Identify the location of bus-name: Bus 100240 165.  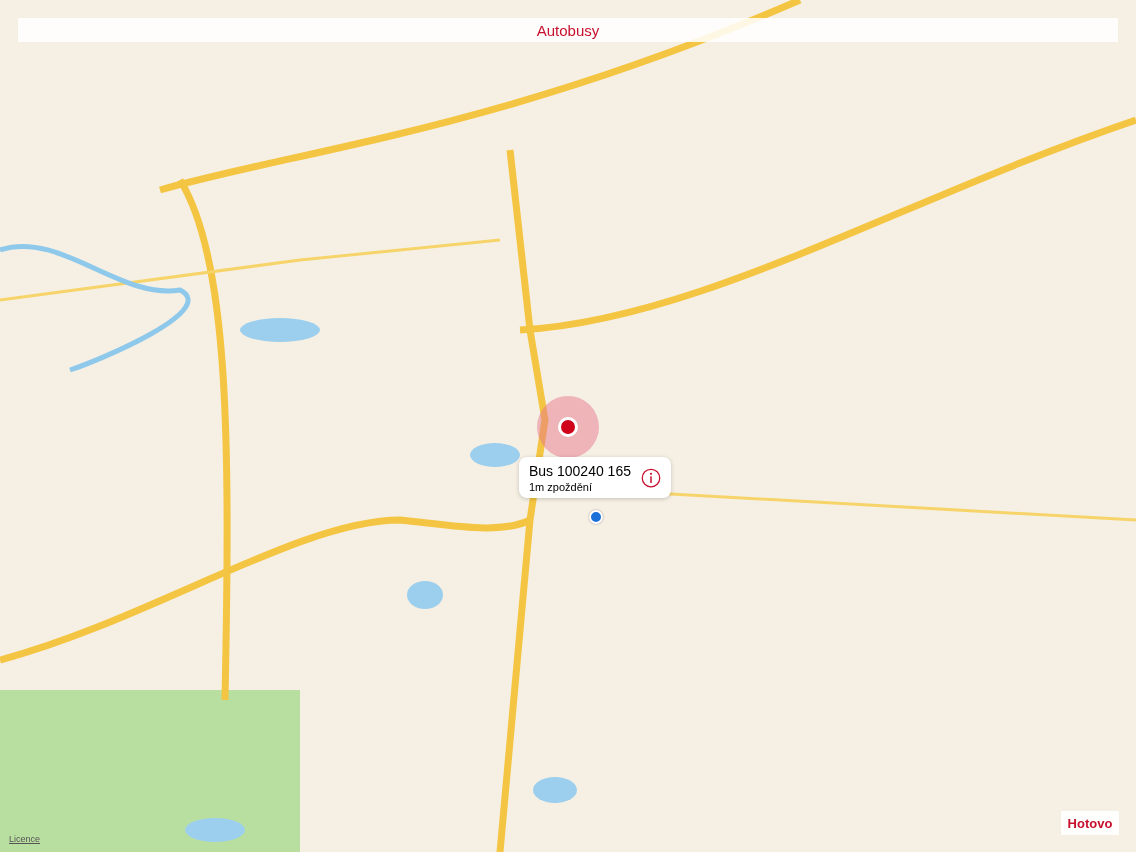
(580, 470).